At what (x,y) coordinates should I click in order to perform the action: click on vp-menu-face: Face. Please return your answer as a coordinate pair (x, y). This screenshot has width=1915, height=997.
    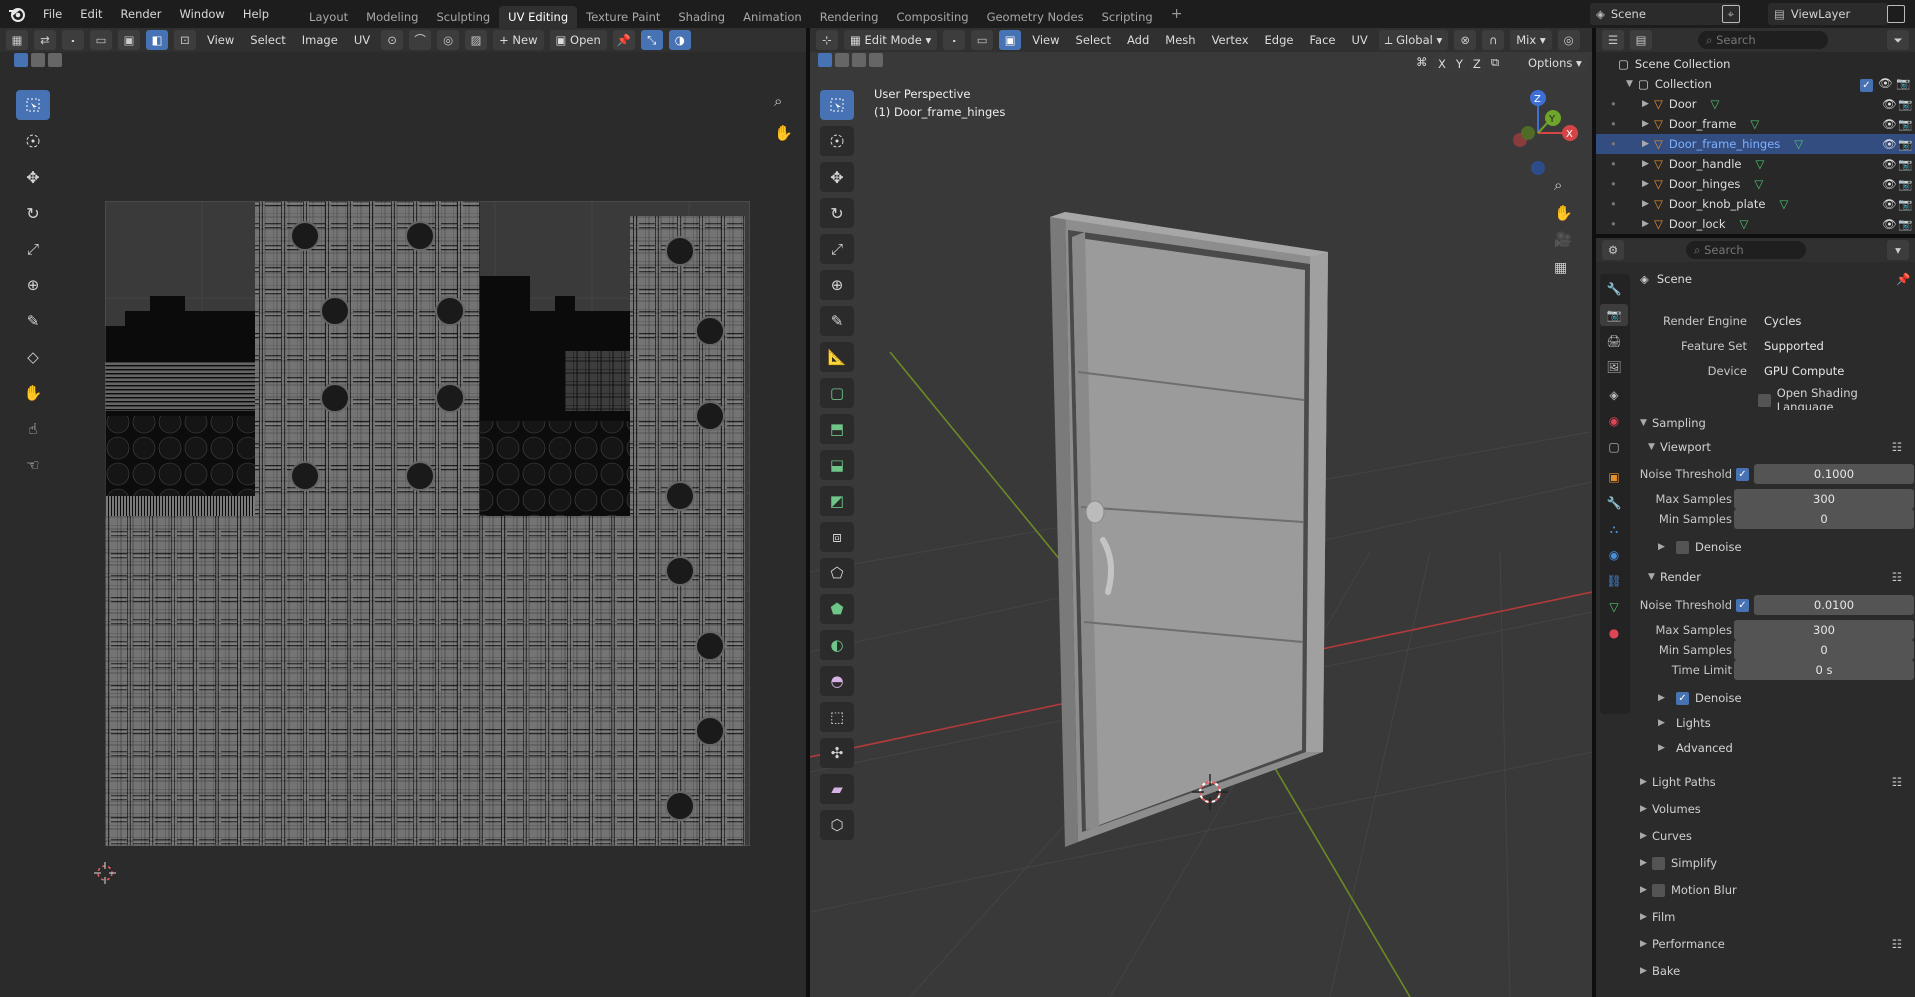
    Looking at the image, I should click on (1322, 40).